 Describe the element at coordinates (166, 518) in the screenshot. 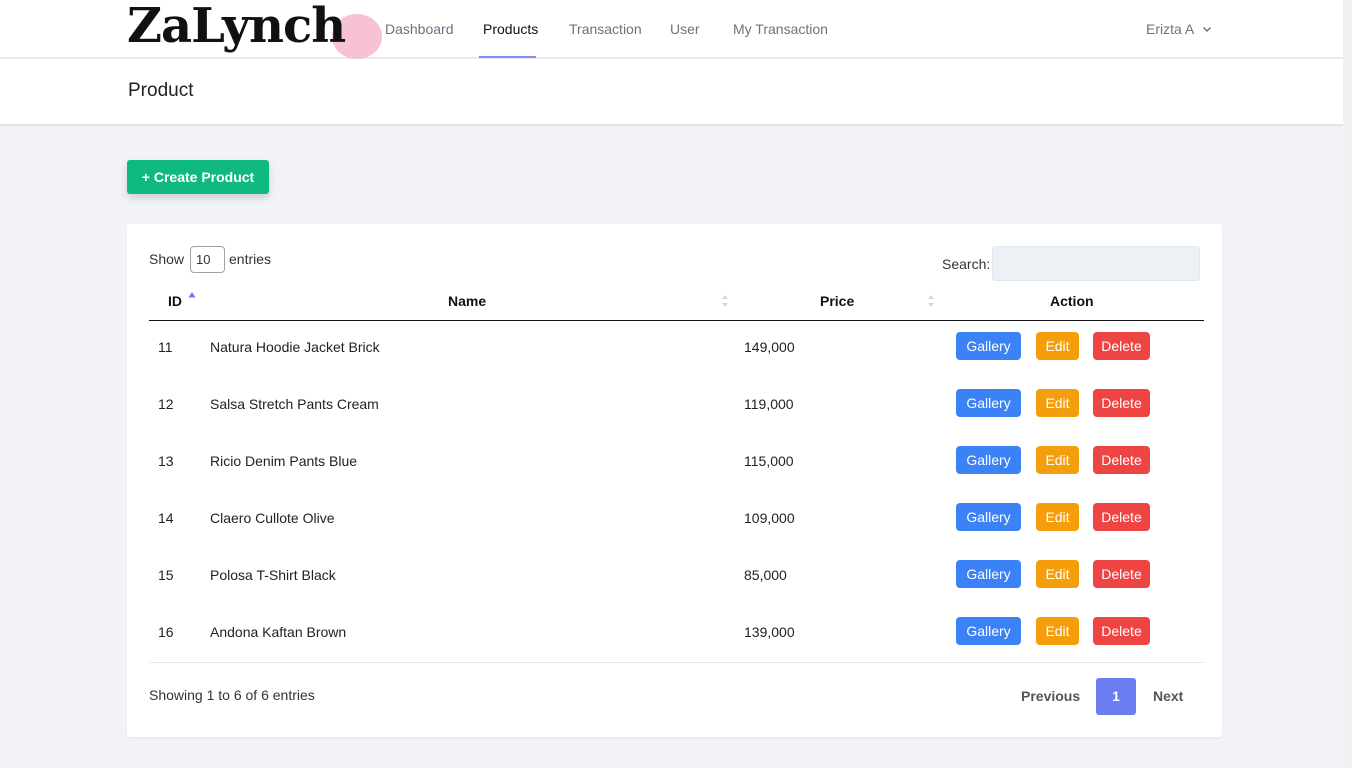

I see `cell-id: 14` at that location.